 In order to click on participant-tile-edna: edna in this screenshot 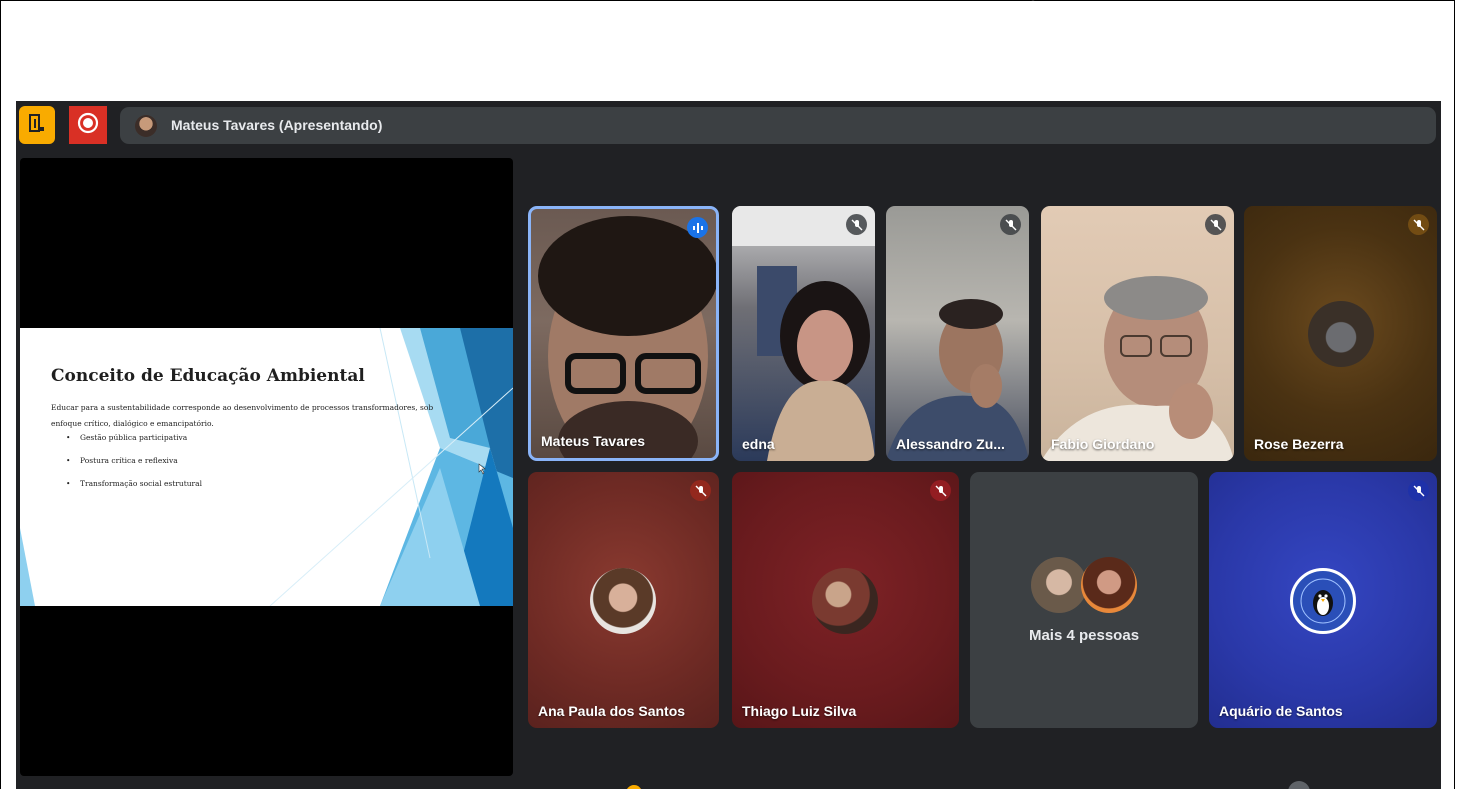, I will do `click(803, 333)`.